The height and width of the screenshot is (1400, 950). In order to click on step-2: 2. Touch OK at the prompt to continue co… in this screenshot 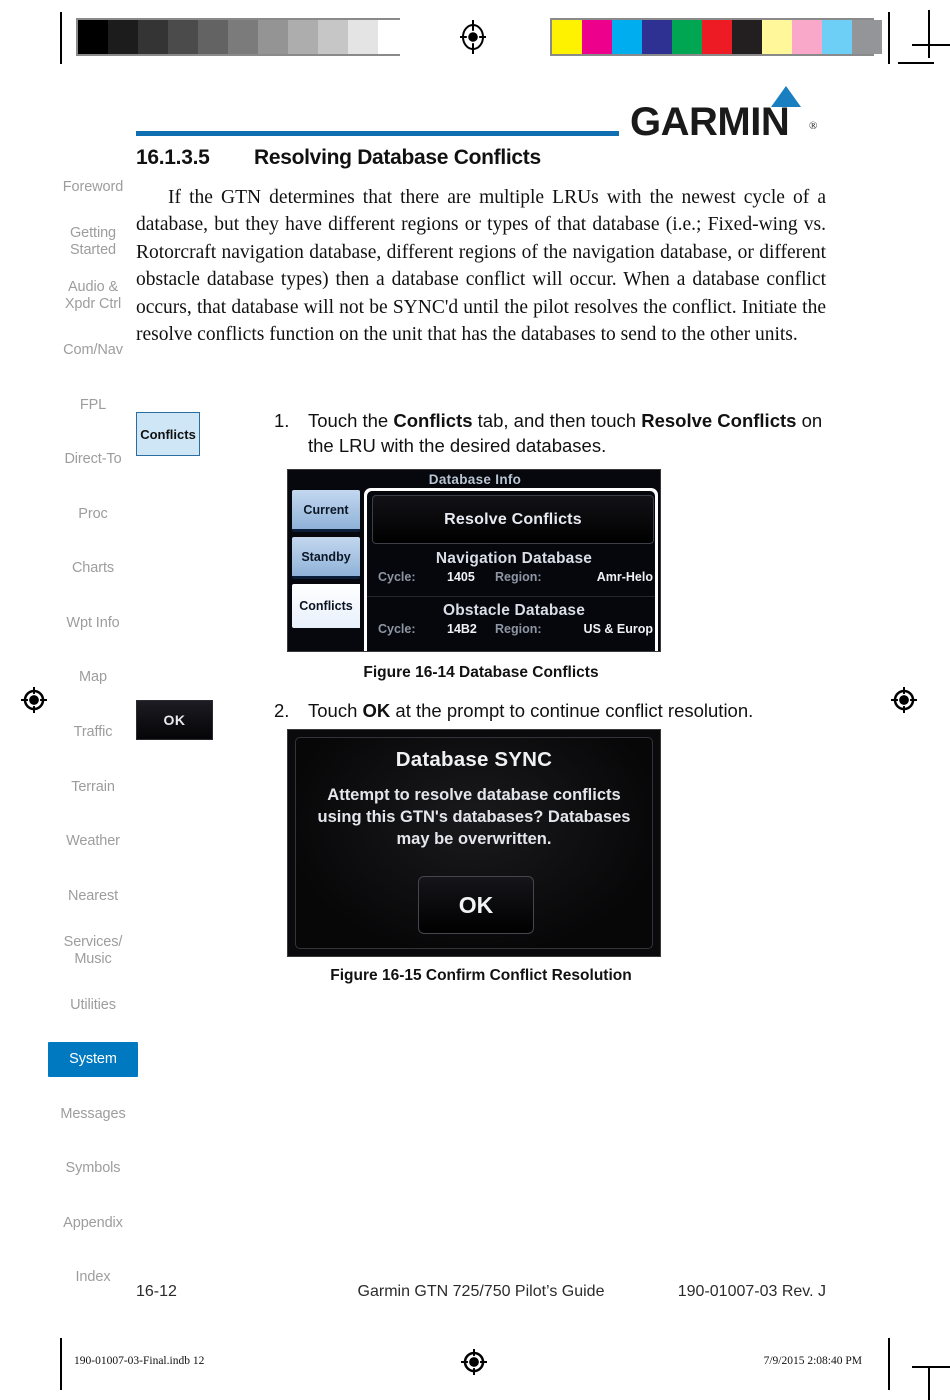, I will do `click(547, 710)`.